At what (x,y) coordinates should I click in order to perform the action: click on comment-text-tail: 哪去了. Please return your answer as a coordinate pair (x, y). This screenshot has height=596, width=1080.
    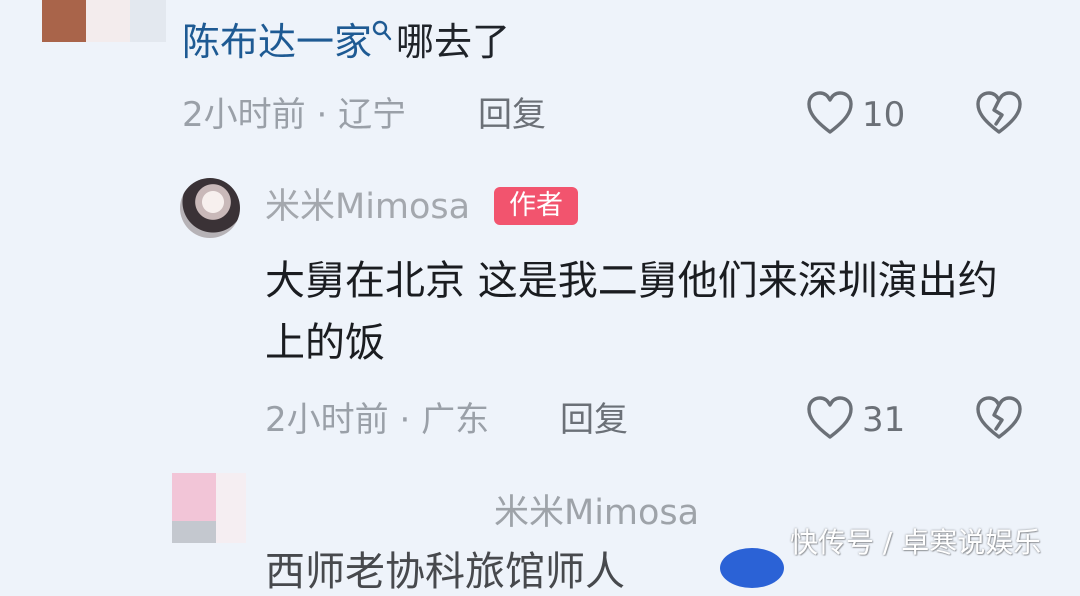
    Looking at the image, I should click on (453, 42).